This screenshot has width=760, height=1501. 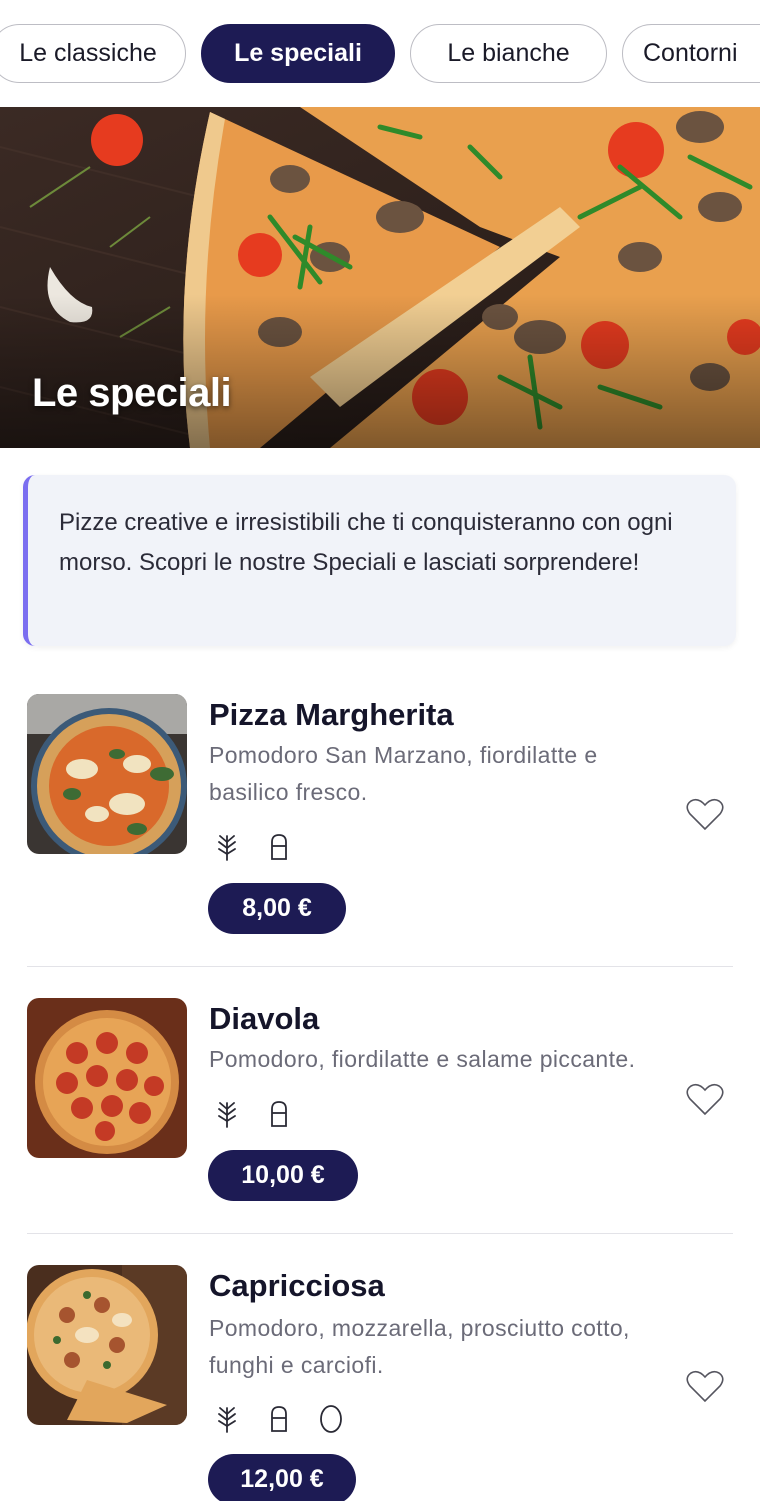 I want to click on price-tag: 10,00 €, so click(x=283, y=1175).